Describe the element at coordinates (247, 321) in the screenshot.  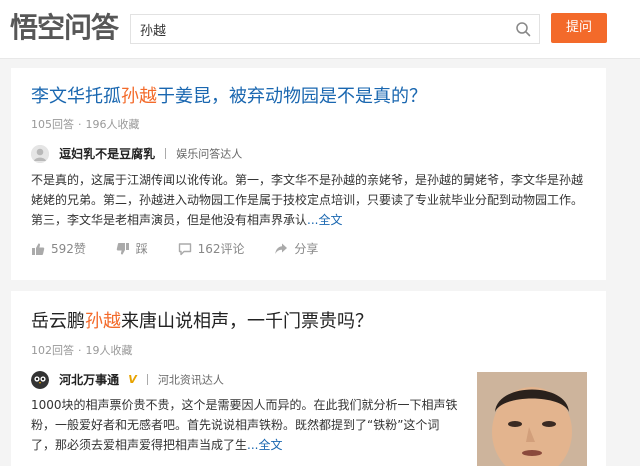
I see `title-text: 来唐山说相声，一千门票贵吗？` at that location.